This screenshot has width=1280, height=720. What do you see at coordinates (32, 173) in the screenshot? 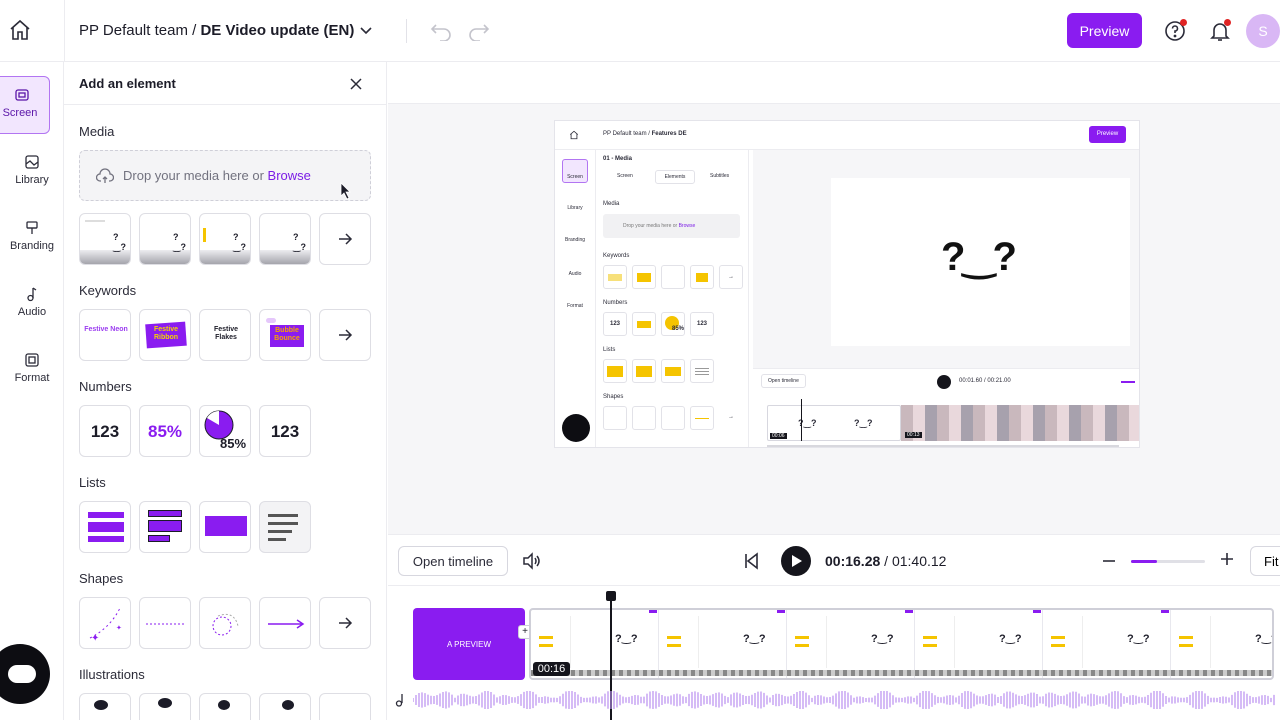
I see `rail-item-library: Library` at bounding box center [32, 173].